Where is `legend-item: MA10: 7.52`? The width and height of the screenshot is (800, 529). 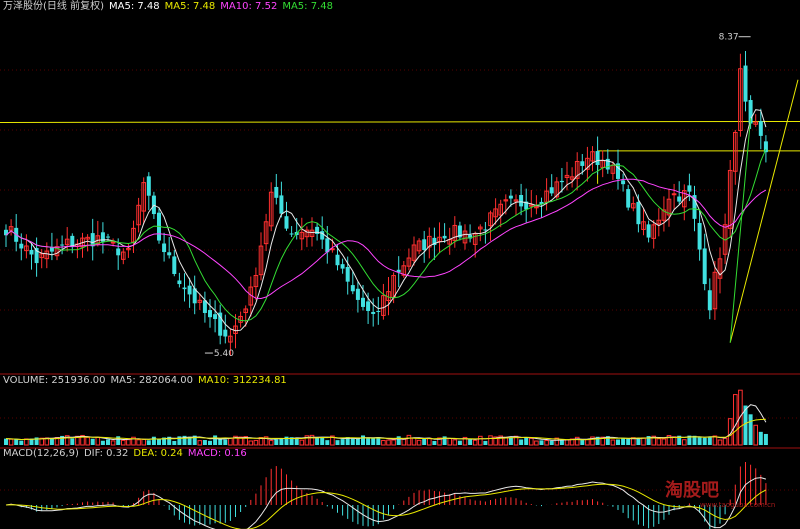 legend-item: MA10: 7.52 is located at coordinates (248, 6).